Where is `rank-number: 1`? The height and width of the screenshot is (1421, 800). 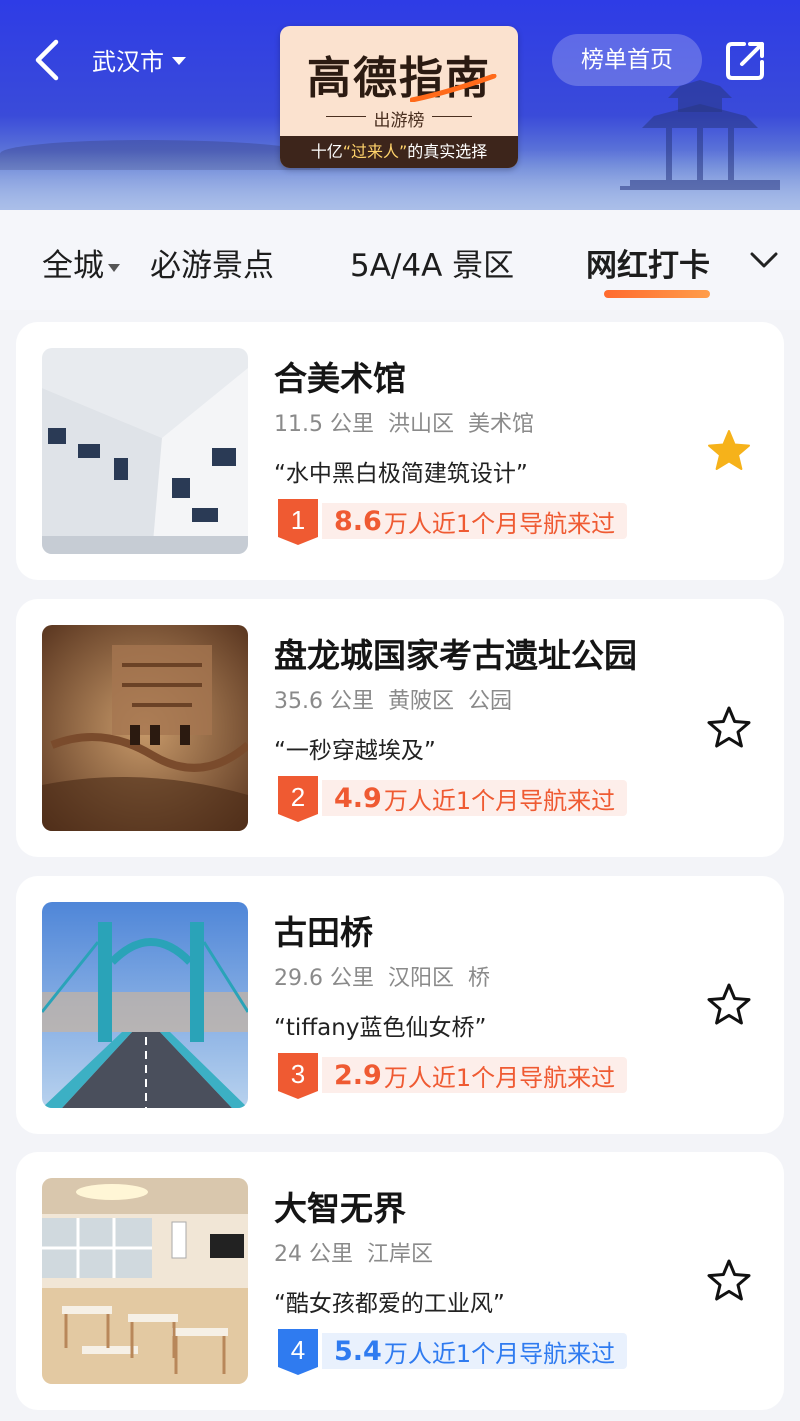 rank-number: 1 is located at coordinates (298, 520).